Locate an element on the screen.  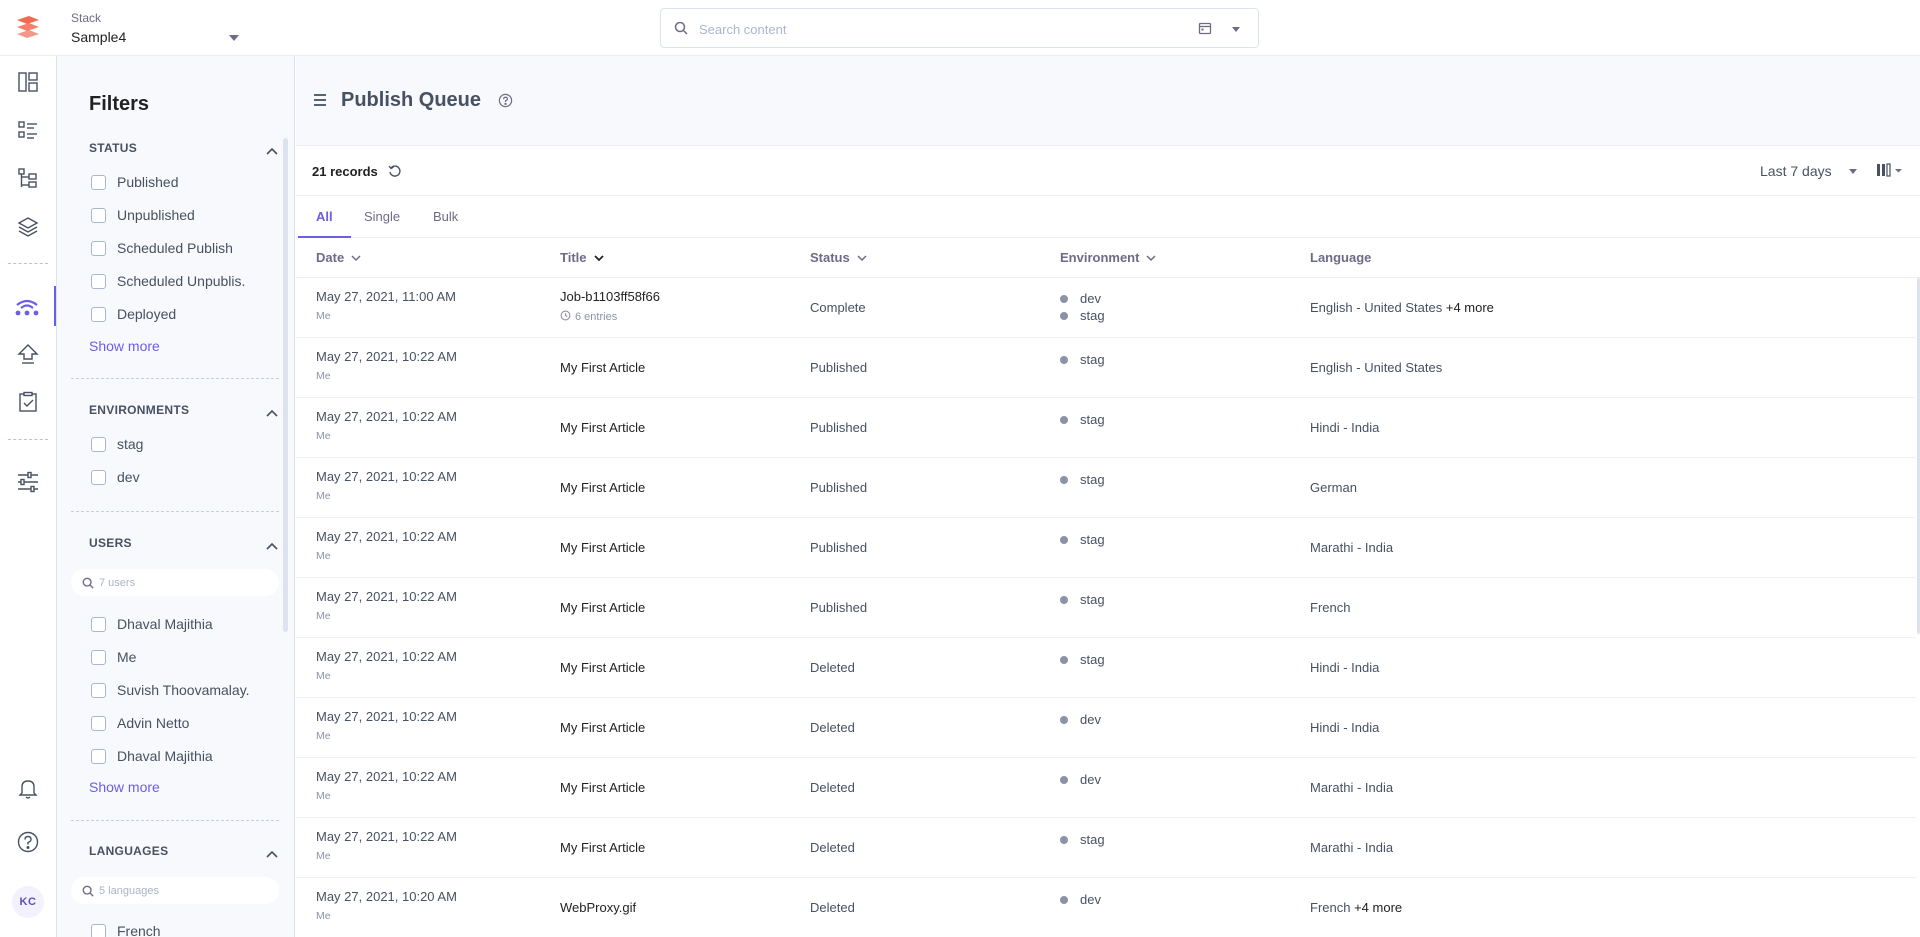
search-input is located at coordinates (919, 29).